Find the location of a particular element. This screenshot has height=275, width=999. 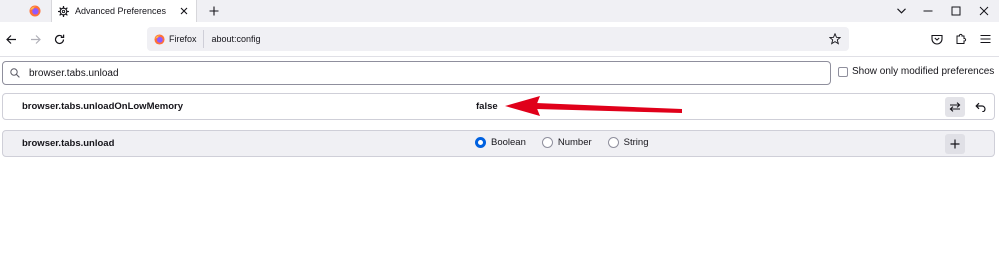

chevron-down-icon is located at coordinates (901, 11).